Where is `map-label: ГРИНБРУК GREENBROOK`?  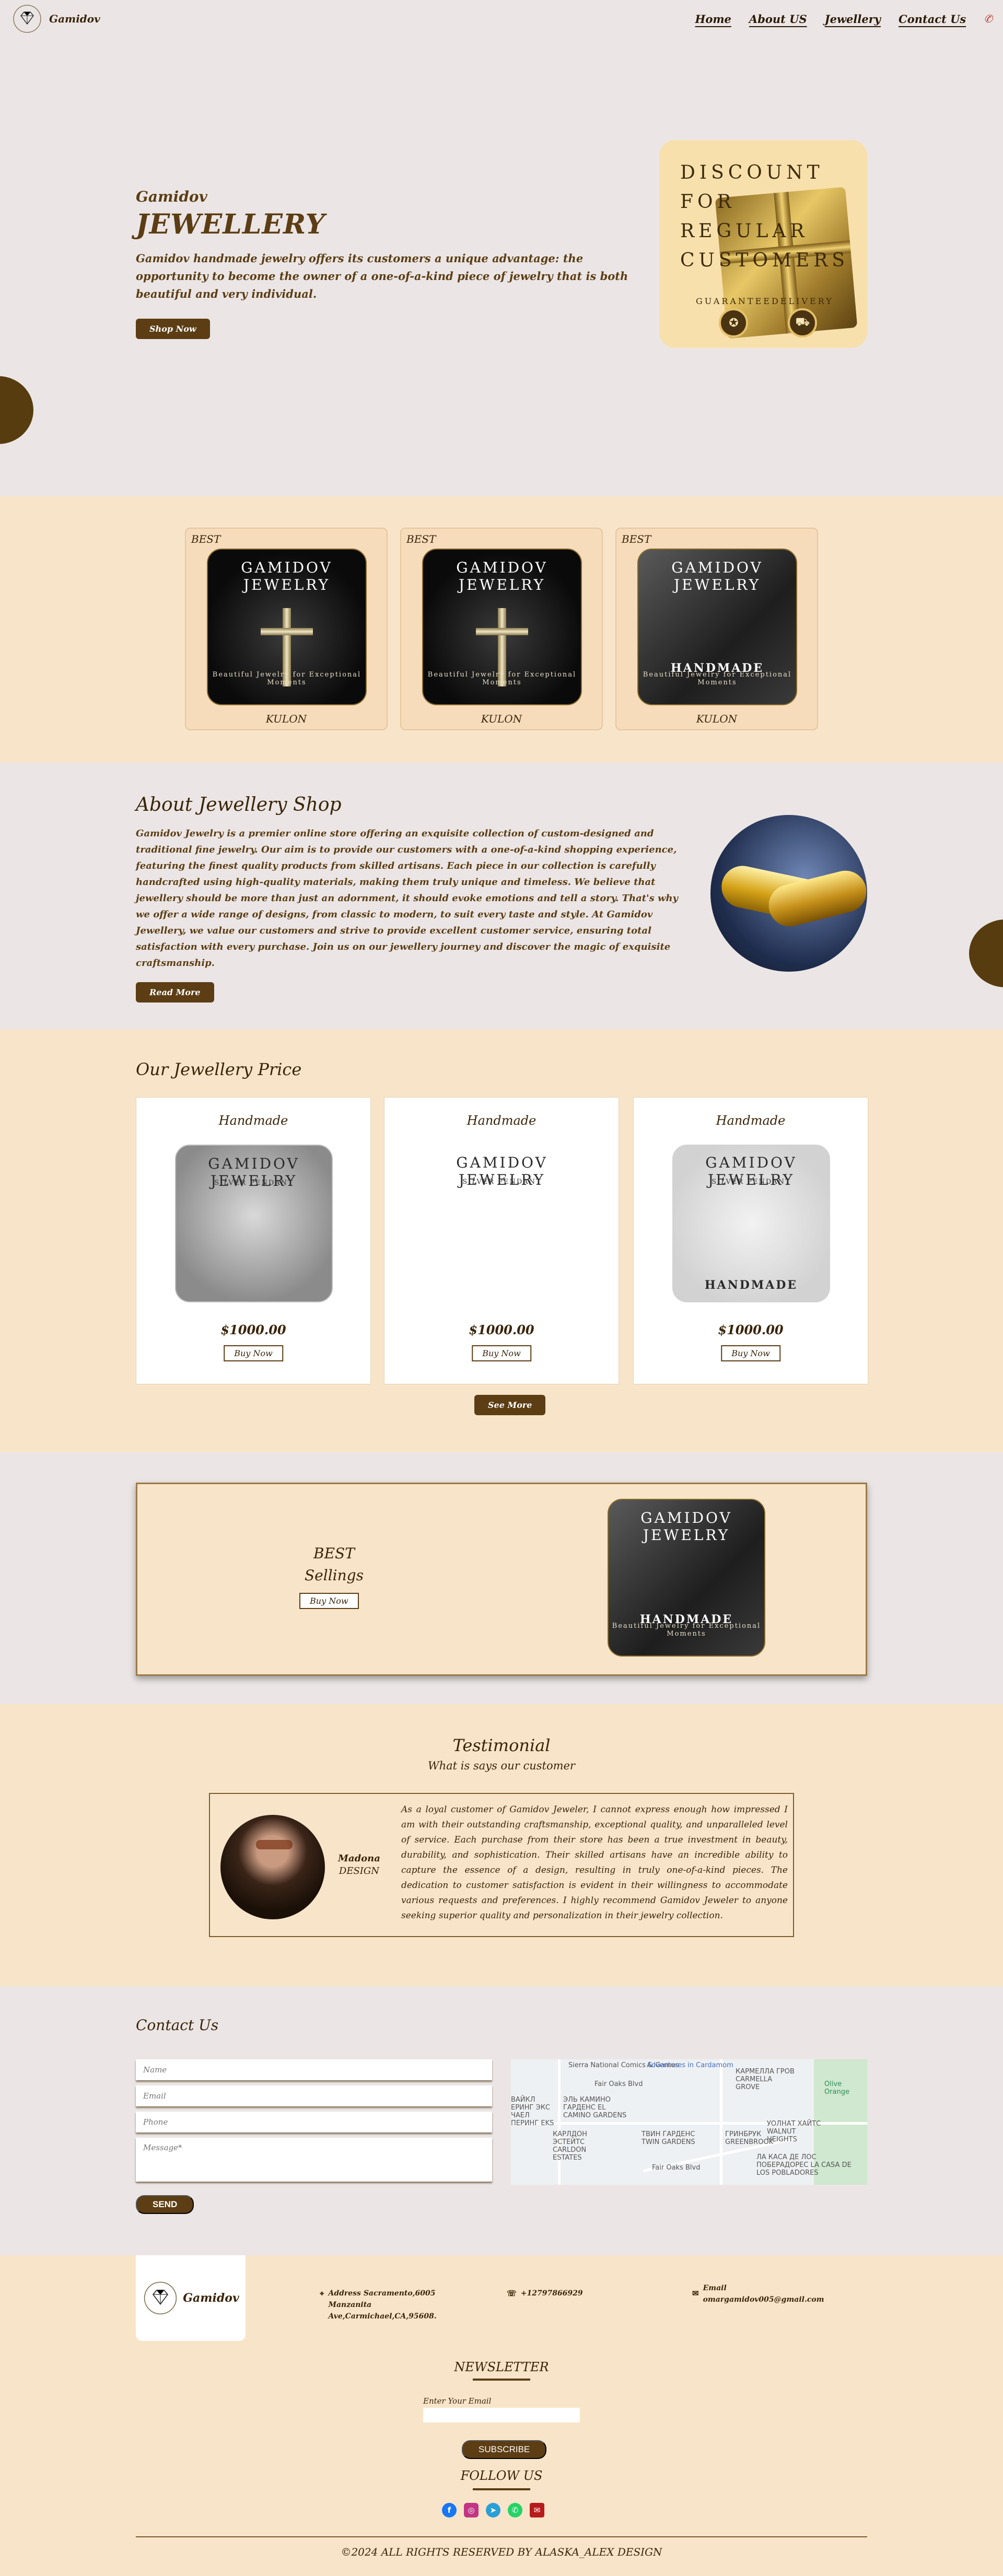 map-label: ГРИНБРУК GREENBROOK is located at coordinates (749, 2138).